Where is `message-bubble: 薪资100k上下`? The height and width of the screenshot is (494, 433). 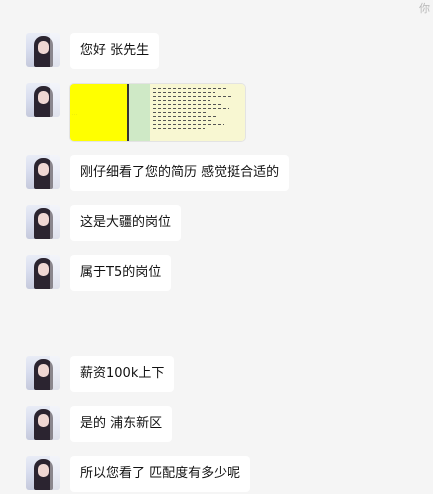
message-bubble: 薪资100k上下 is located at coordinates (122, 374).